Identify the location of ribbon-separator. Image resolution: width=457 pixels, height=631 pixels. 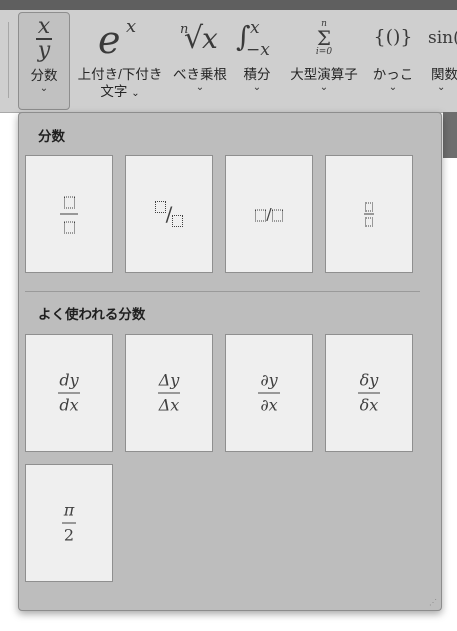
(8, 60).